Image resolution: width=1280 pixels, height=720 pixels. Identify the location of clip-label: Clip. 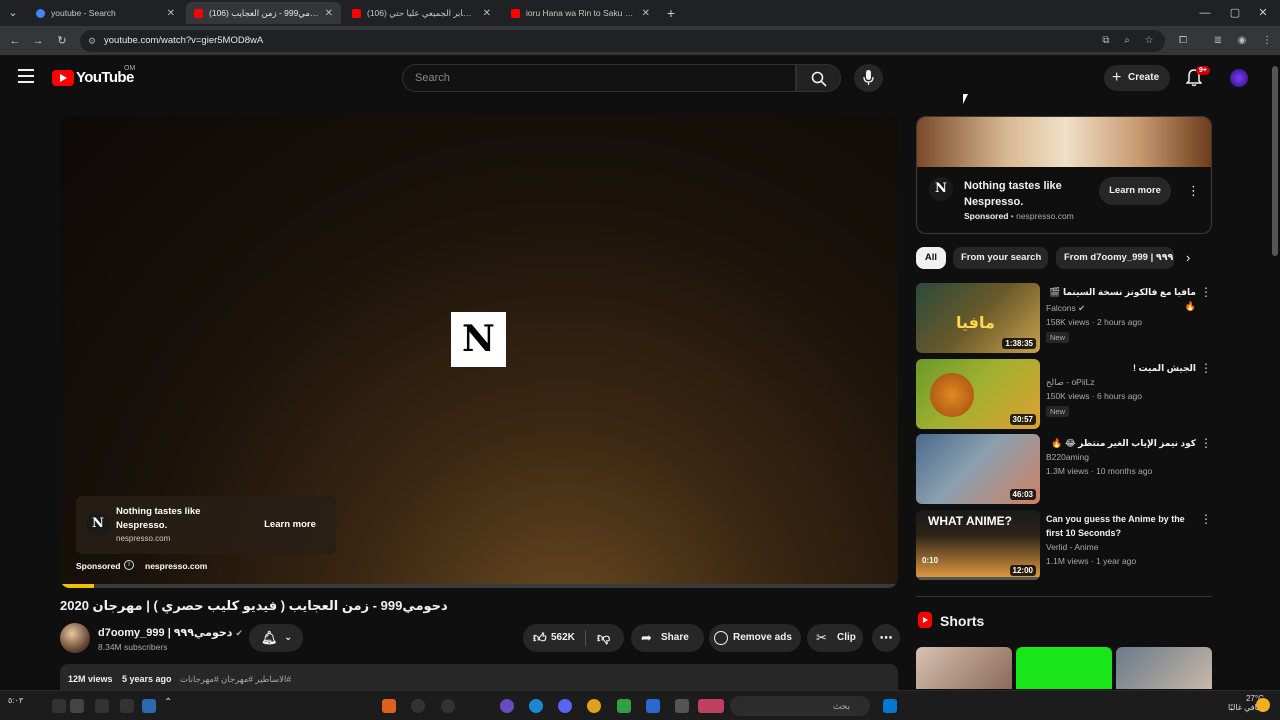
(846, 637).